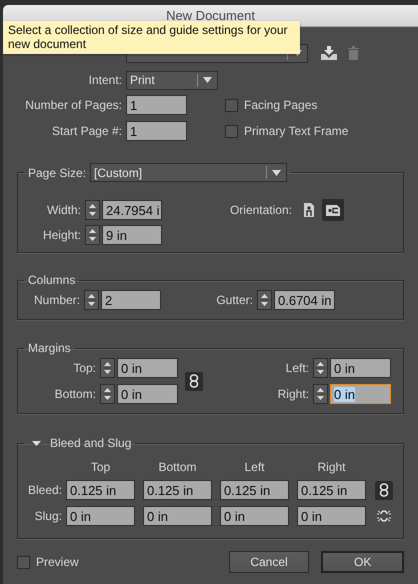 Image resolution: width=418 pixels, height=584 pixels. I want to click on page-size-dropdown: [Custom], so click(189, 172).